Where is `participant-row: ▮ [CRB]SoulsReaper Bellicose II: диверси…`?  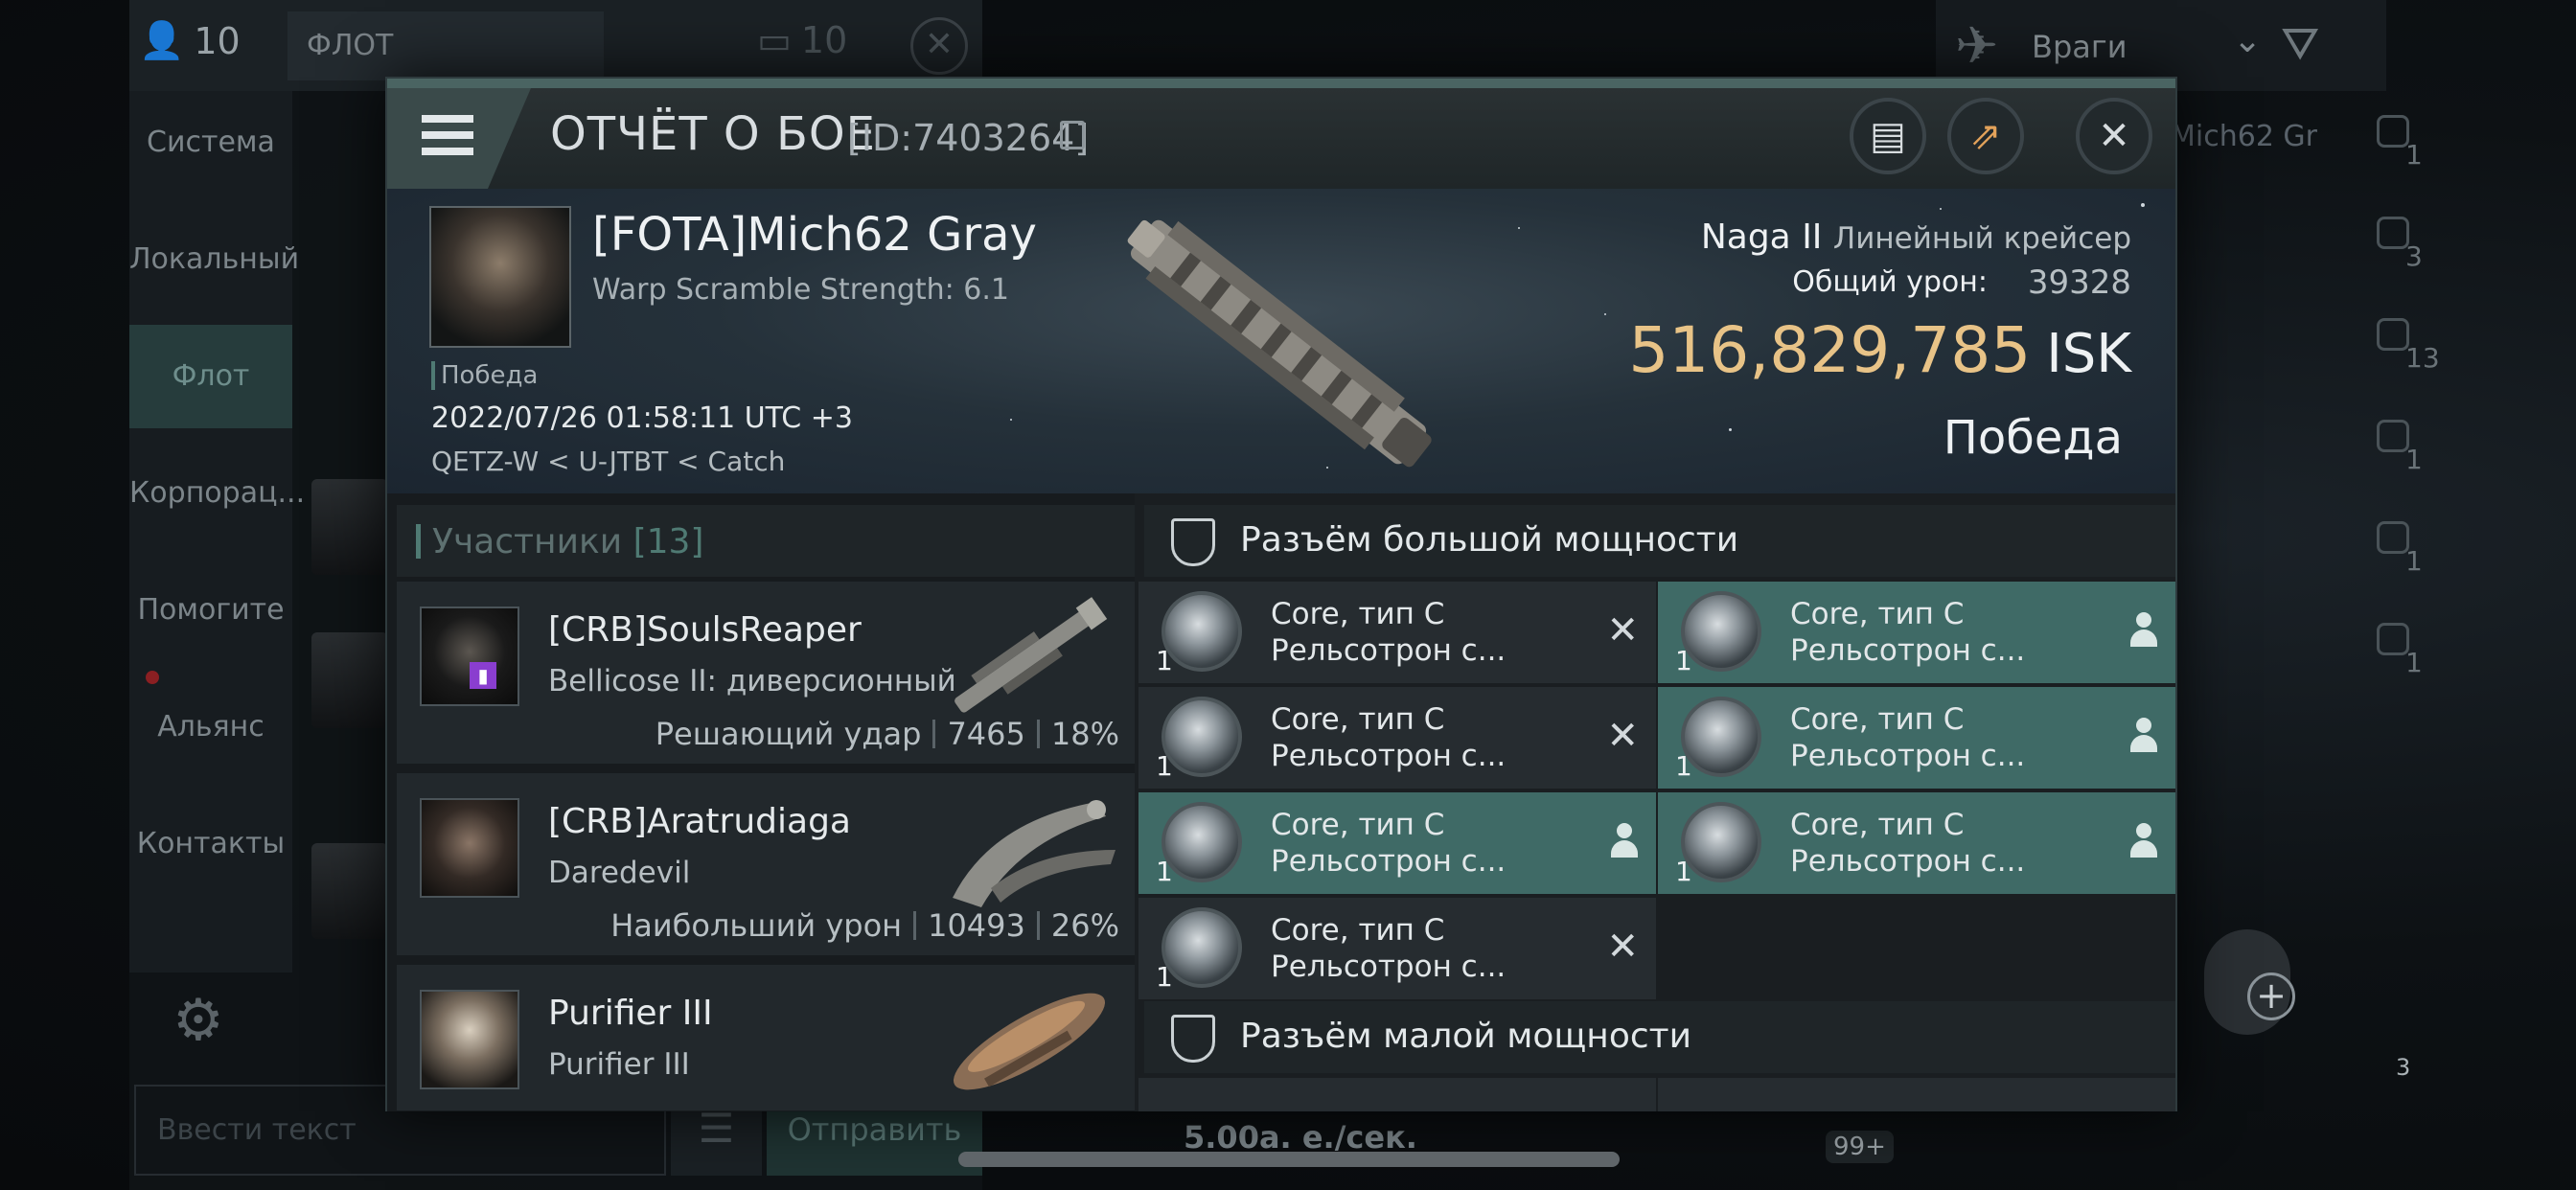
participant-row: ▮ [CRB]SoulsReaper Bellicose II: диверси… is located at coordinates (766, 673).